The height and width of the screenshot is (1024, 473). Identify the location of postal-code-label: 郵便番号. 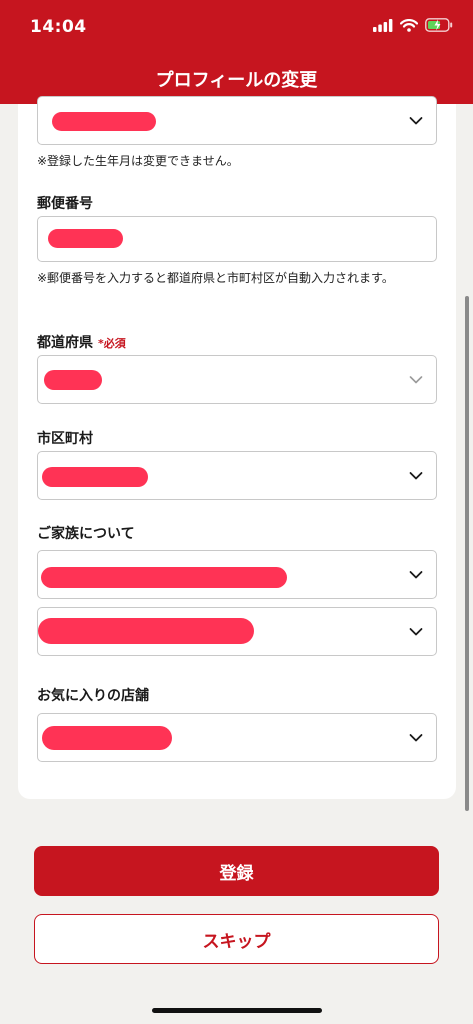
(65, 204).